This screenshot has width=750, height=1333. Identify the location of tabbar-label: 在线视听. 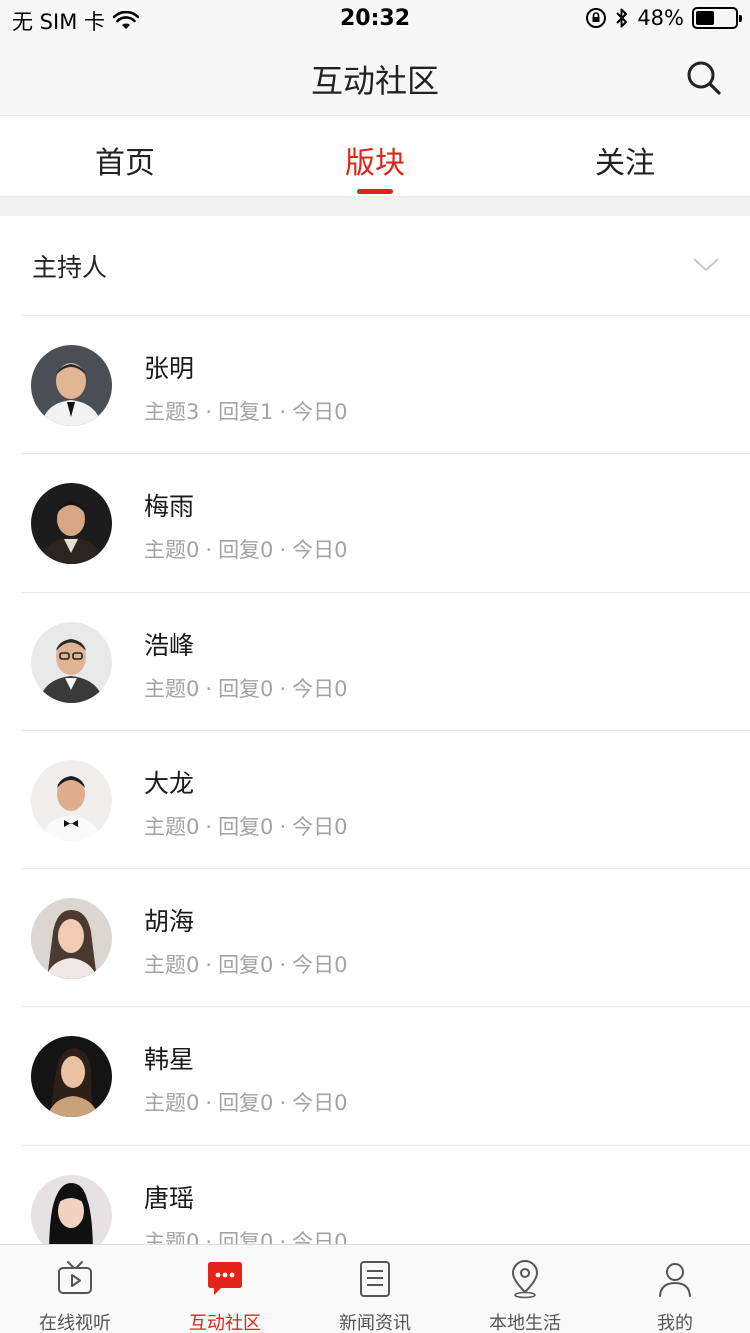
(75, 1323).